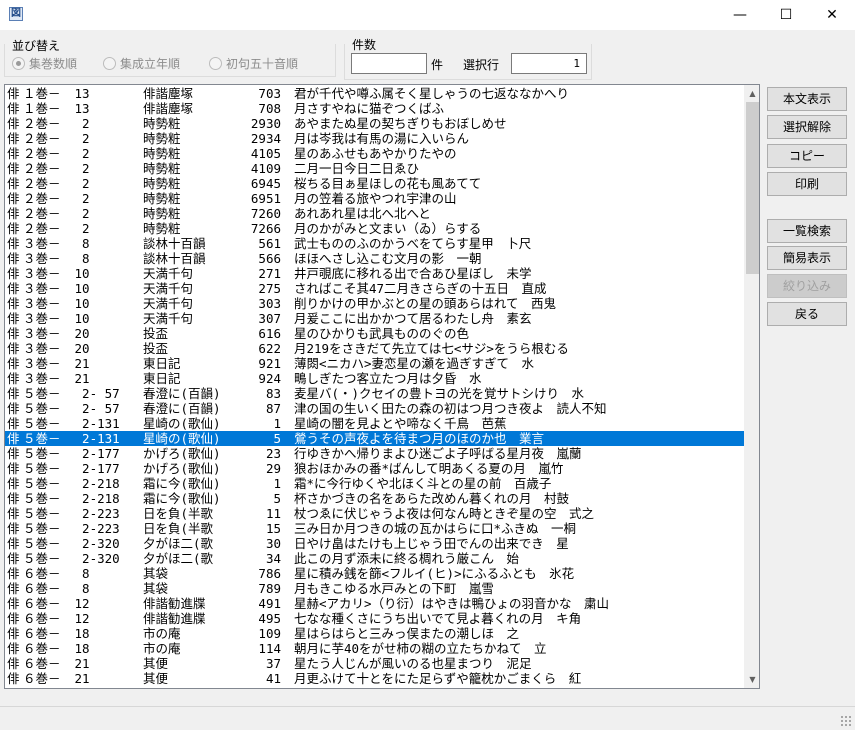 The image size is (855, 730). Describe the element at coordinates (807, 314) in the screenshot. I see `back-button: 戻る` at that location.